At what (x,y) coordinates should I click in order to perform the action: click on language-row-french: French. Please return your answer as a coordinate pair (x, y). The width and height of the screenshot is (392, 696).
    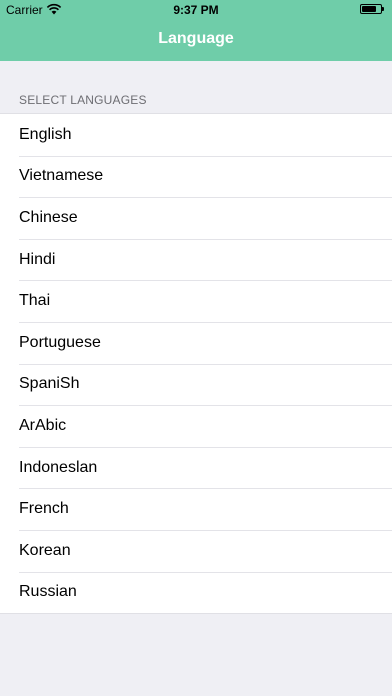
    Looking at the image, I should click on (196, 509).